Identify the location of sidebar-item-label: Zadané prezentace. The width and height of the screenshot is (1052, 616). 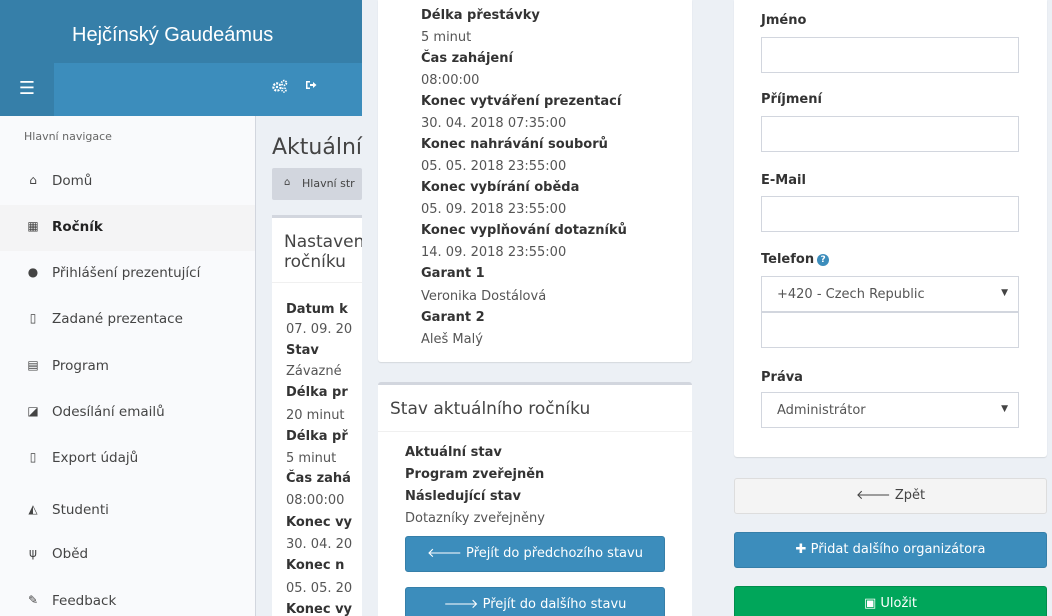
(117, 319).